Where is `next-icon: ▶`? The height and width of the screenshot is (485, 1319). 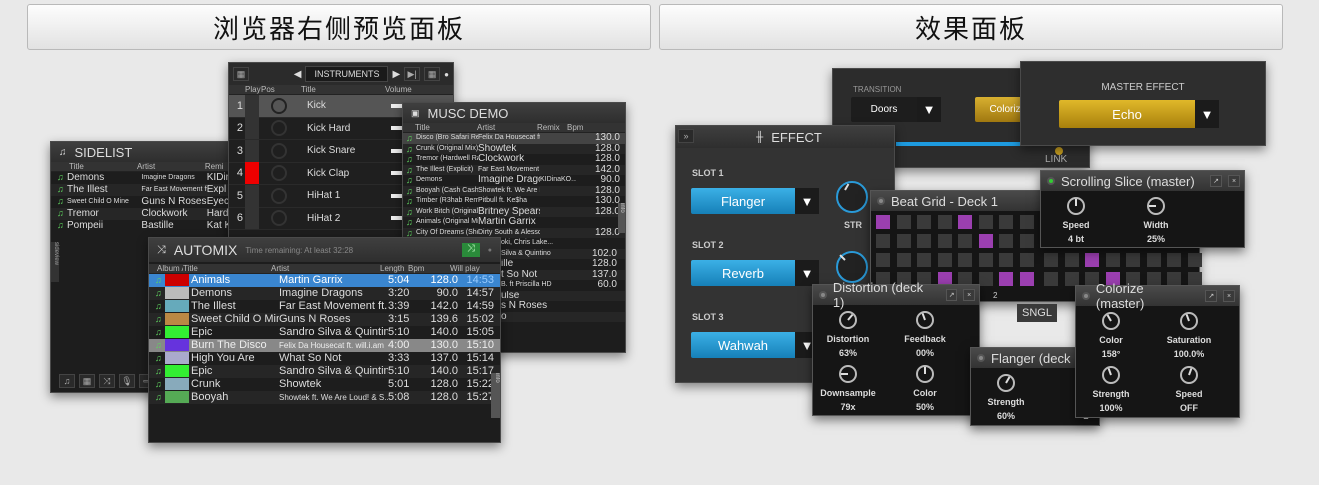
next-icon: ▶ is located at coordinates (396, 74).